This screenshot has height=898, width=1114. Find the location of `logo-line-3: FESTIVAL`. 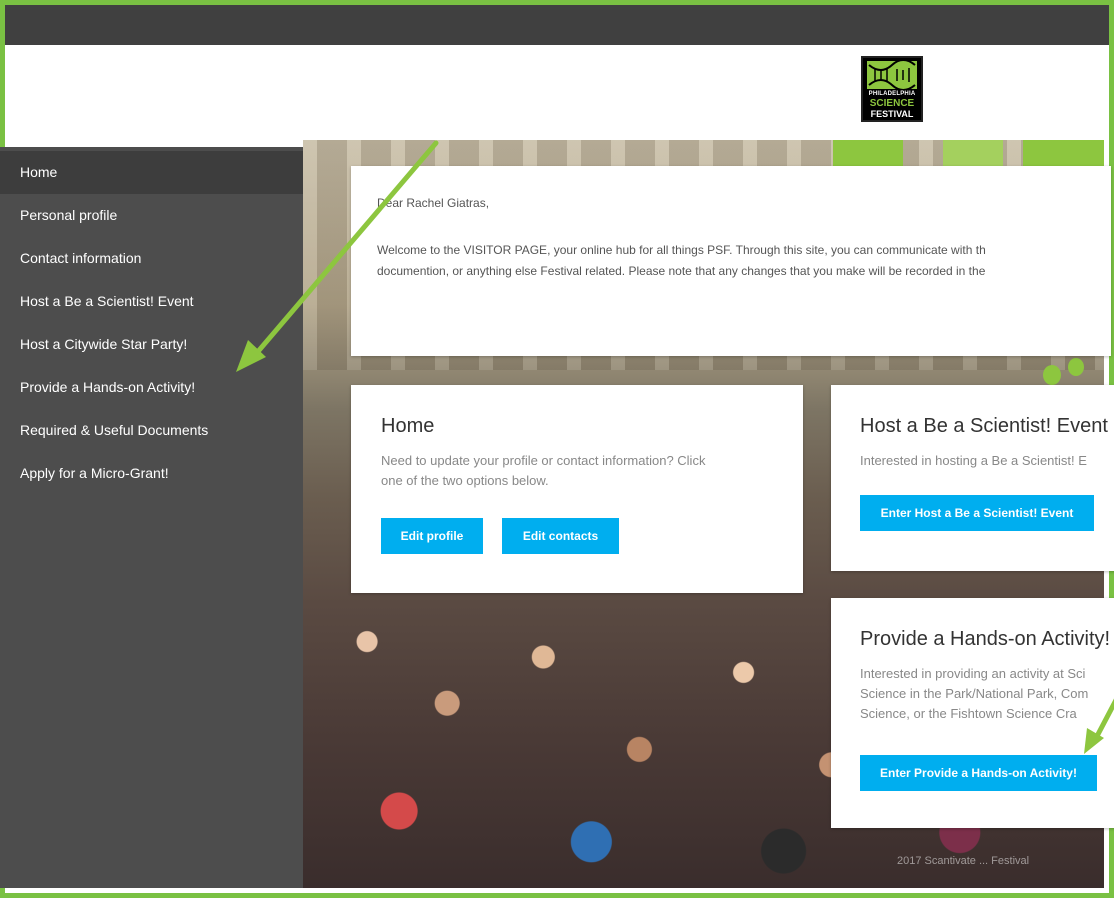

logo-line-3: FESTIVAL is located at coordinates (892, 114).